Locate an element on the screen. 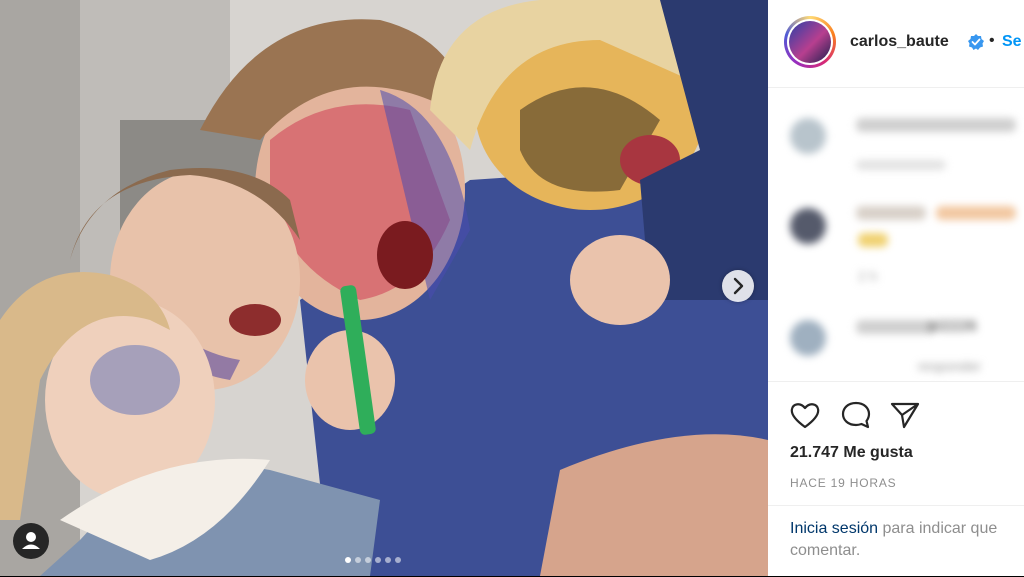  follow-button: Se is located at coordinates (1012, 42).